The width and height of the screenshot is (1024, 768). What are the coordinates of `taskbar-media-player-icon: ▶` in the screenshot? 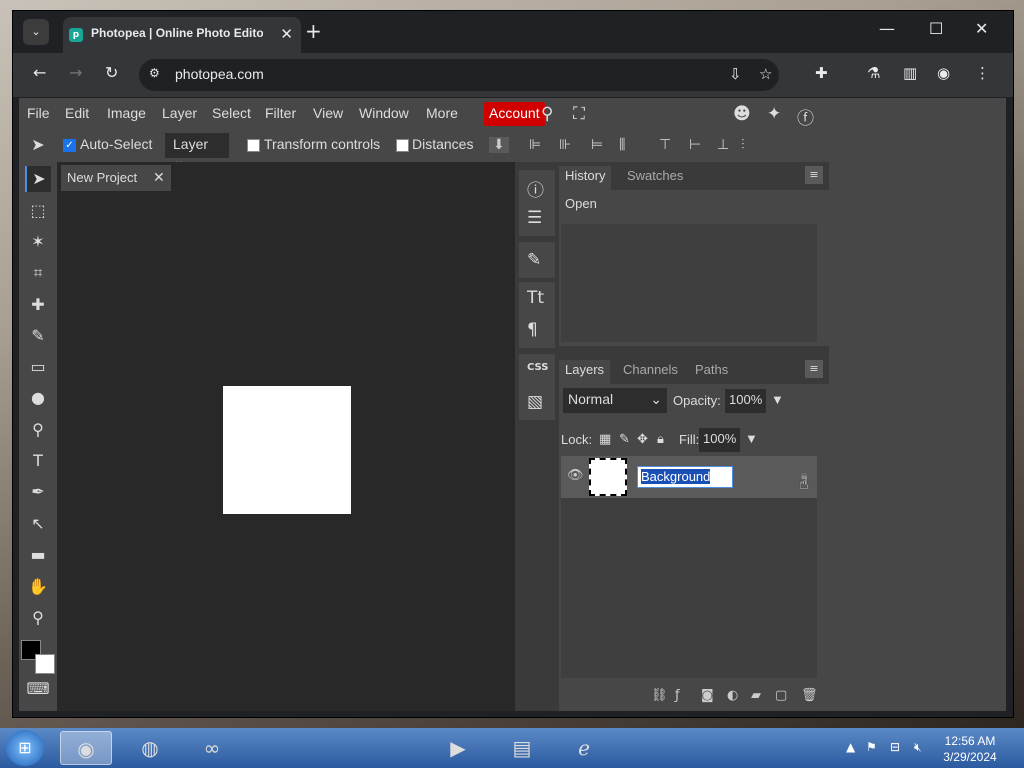 It's located at (458, 748).